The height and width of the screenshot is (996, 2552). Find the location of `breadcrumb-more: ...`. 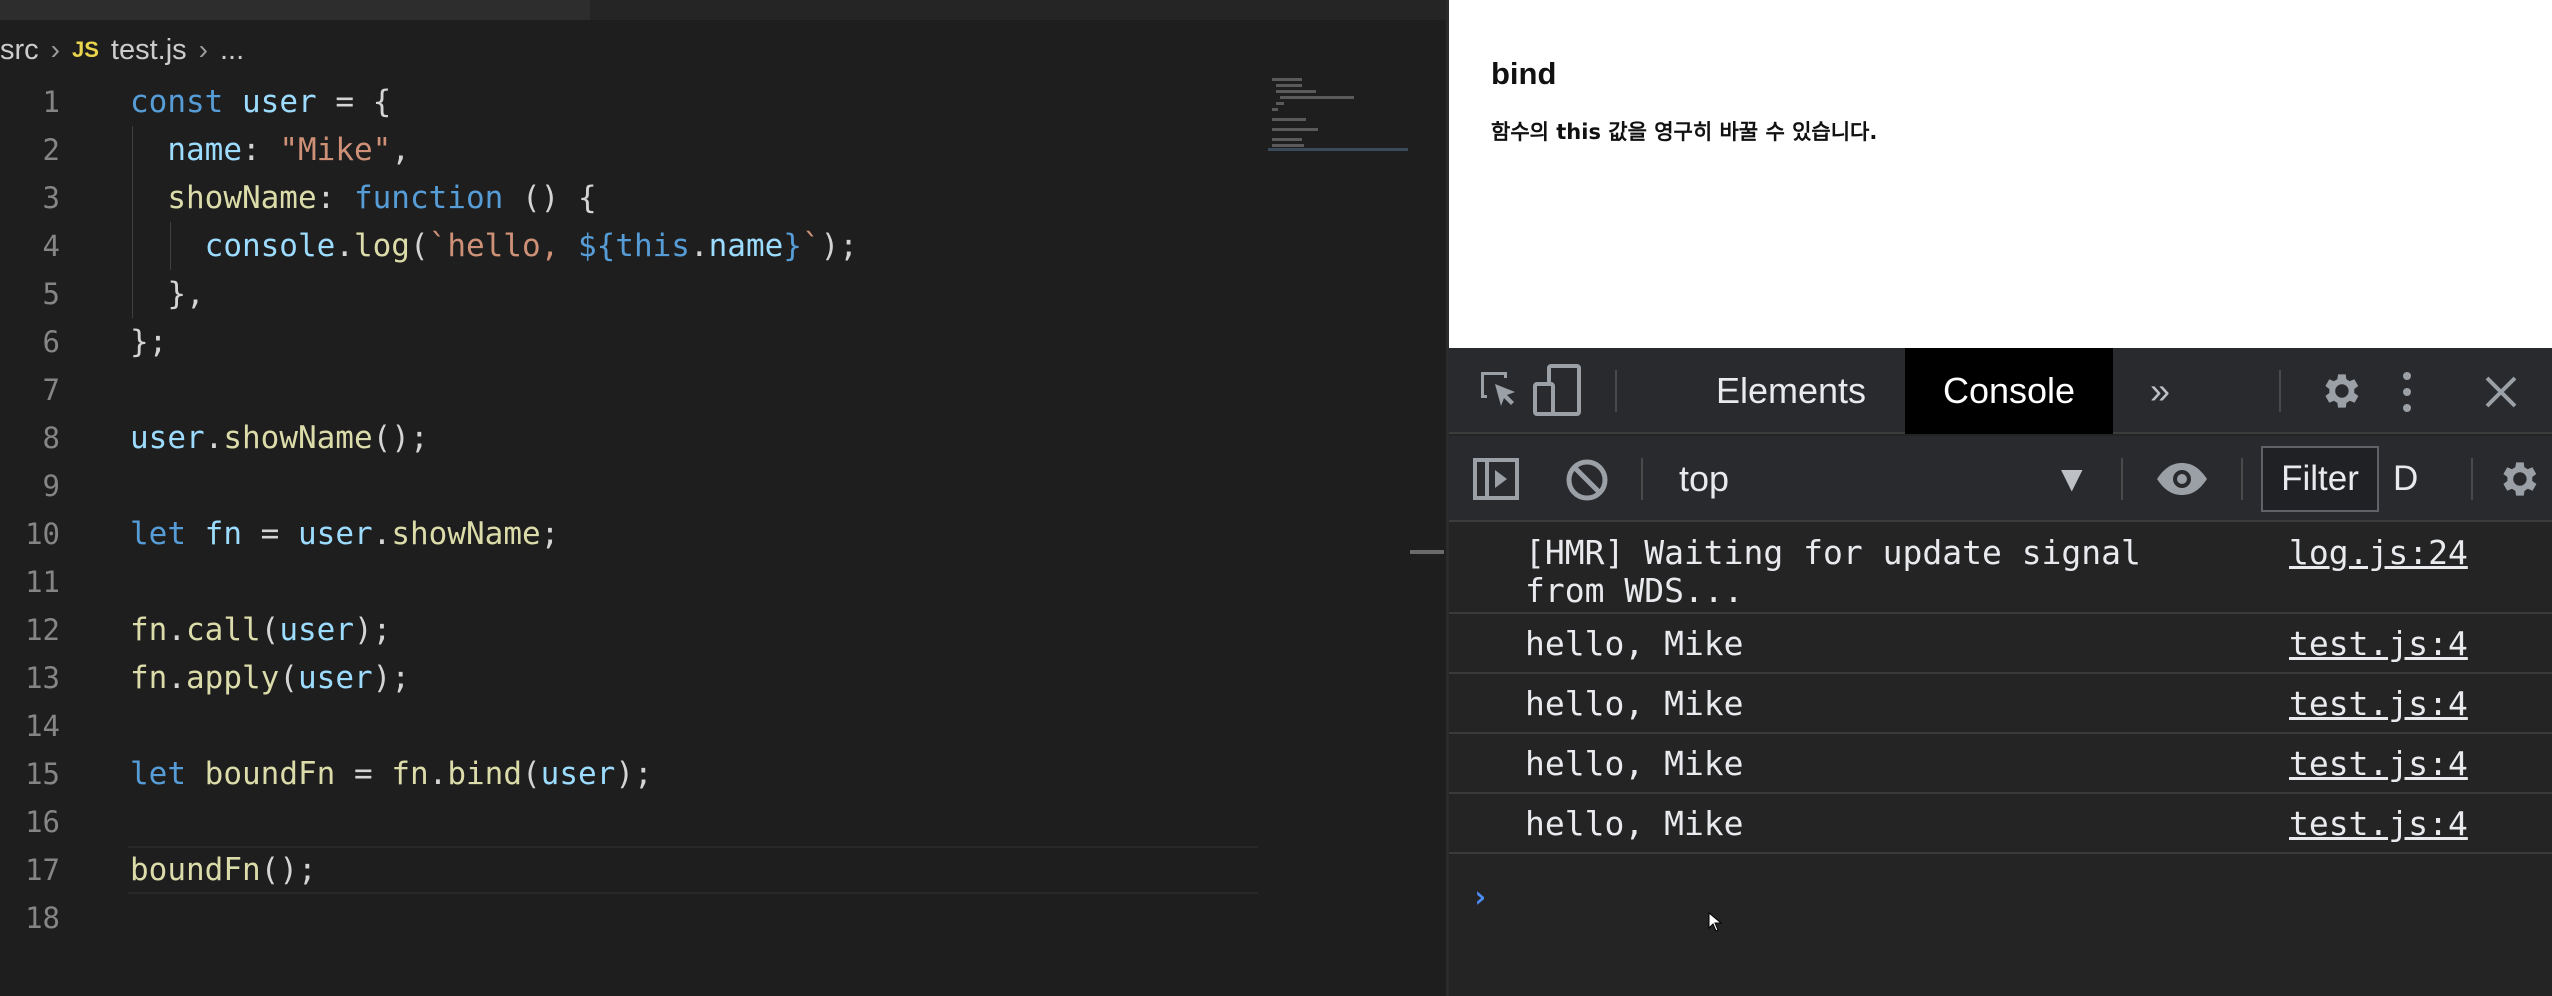

breadcrumb-more: ... is located at coordinates (232, 50).